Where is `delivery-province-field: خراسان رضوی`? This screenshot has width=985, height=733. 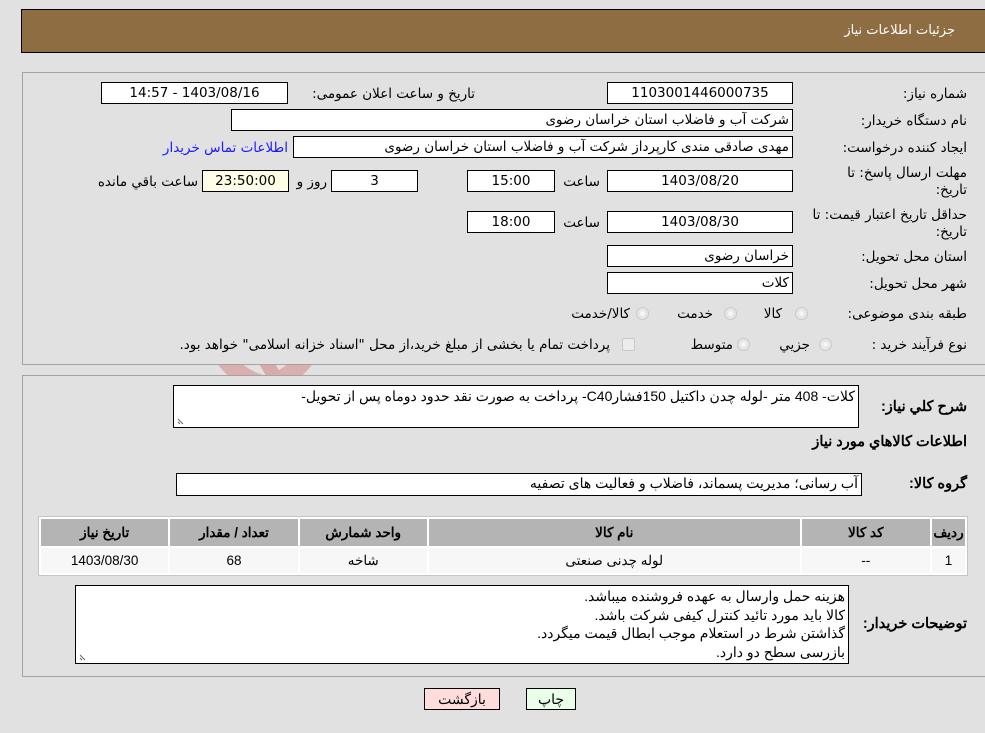
delivery-province-field: خراسان رضوی is located at coordinates (700, 256).